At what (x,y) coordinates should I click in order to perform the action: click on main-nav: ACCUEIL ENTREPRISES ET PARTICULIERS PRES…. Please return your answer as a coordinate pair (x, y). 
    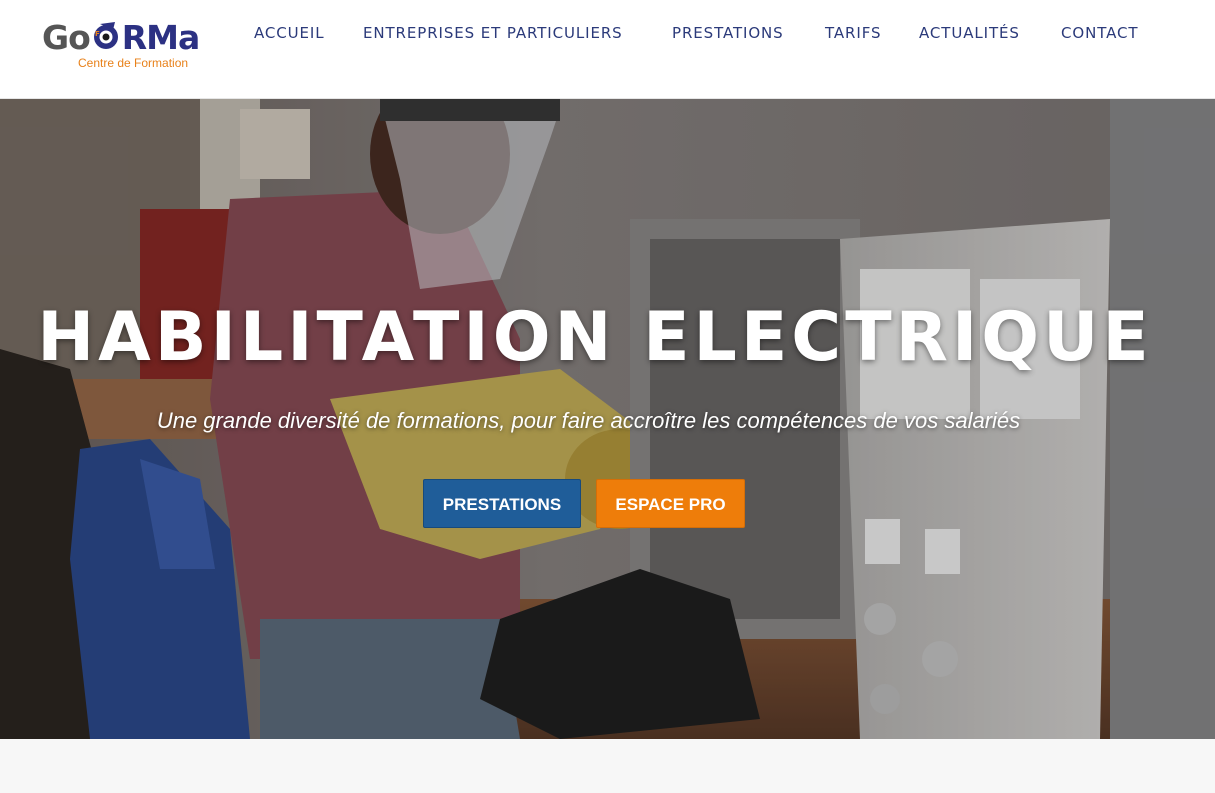
    Looking at the image, I should click on (607, 33).